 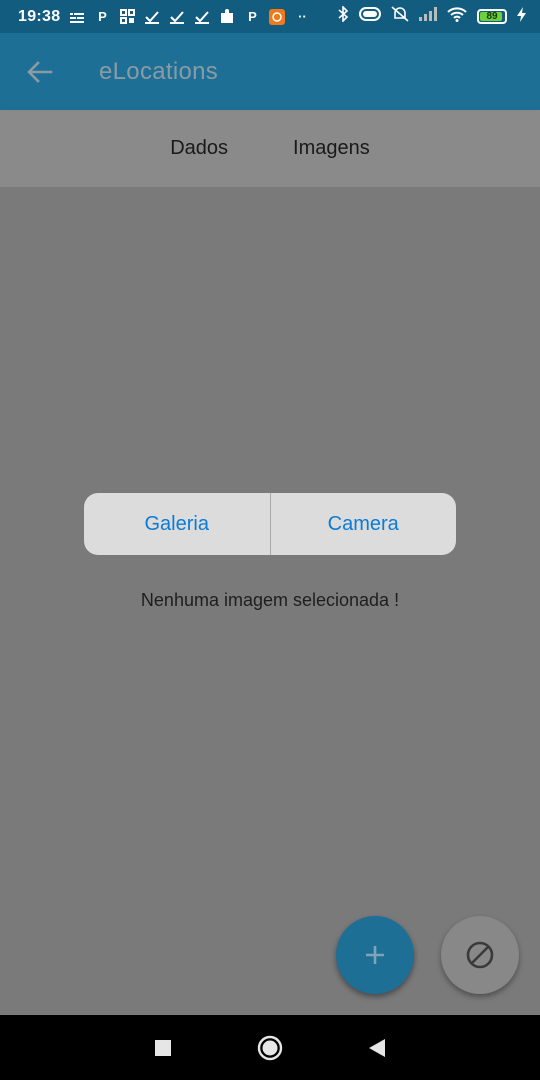 I want to click on status-time: 19:38, so click(x=39, y=16).